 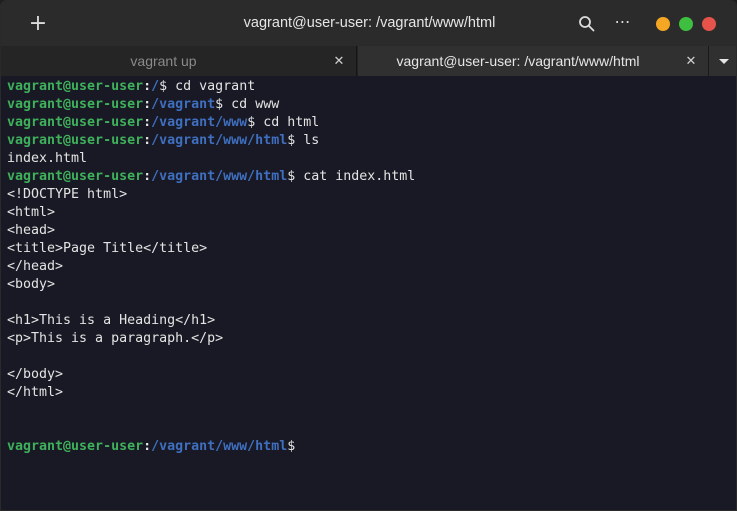 I want to click on close-button, so click(x=709, y=24).